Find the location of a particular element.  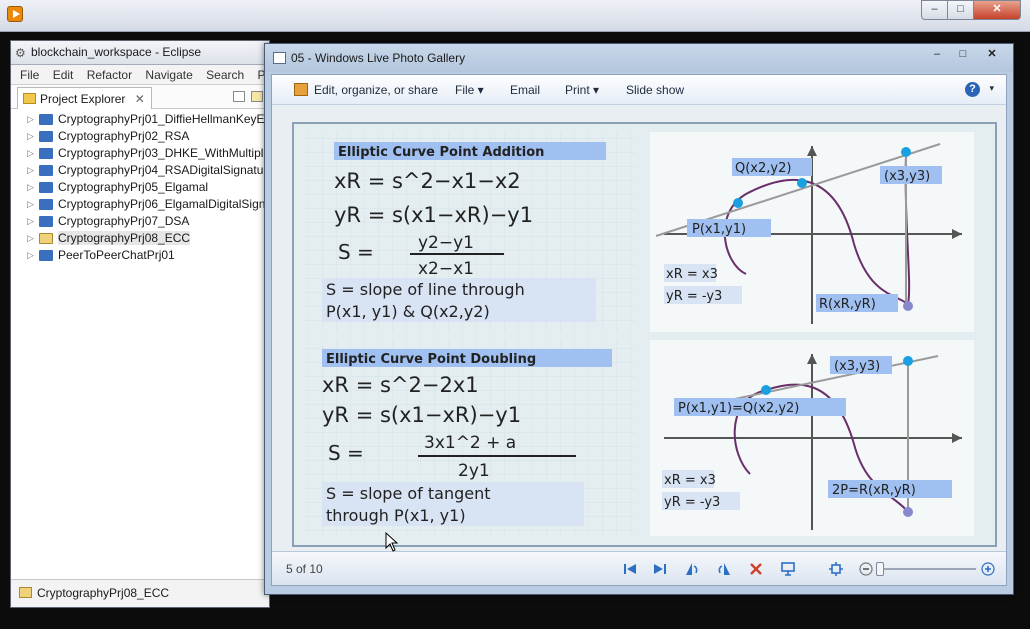

zoom-slider-thumb is located at coordinates (880, 569).